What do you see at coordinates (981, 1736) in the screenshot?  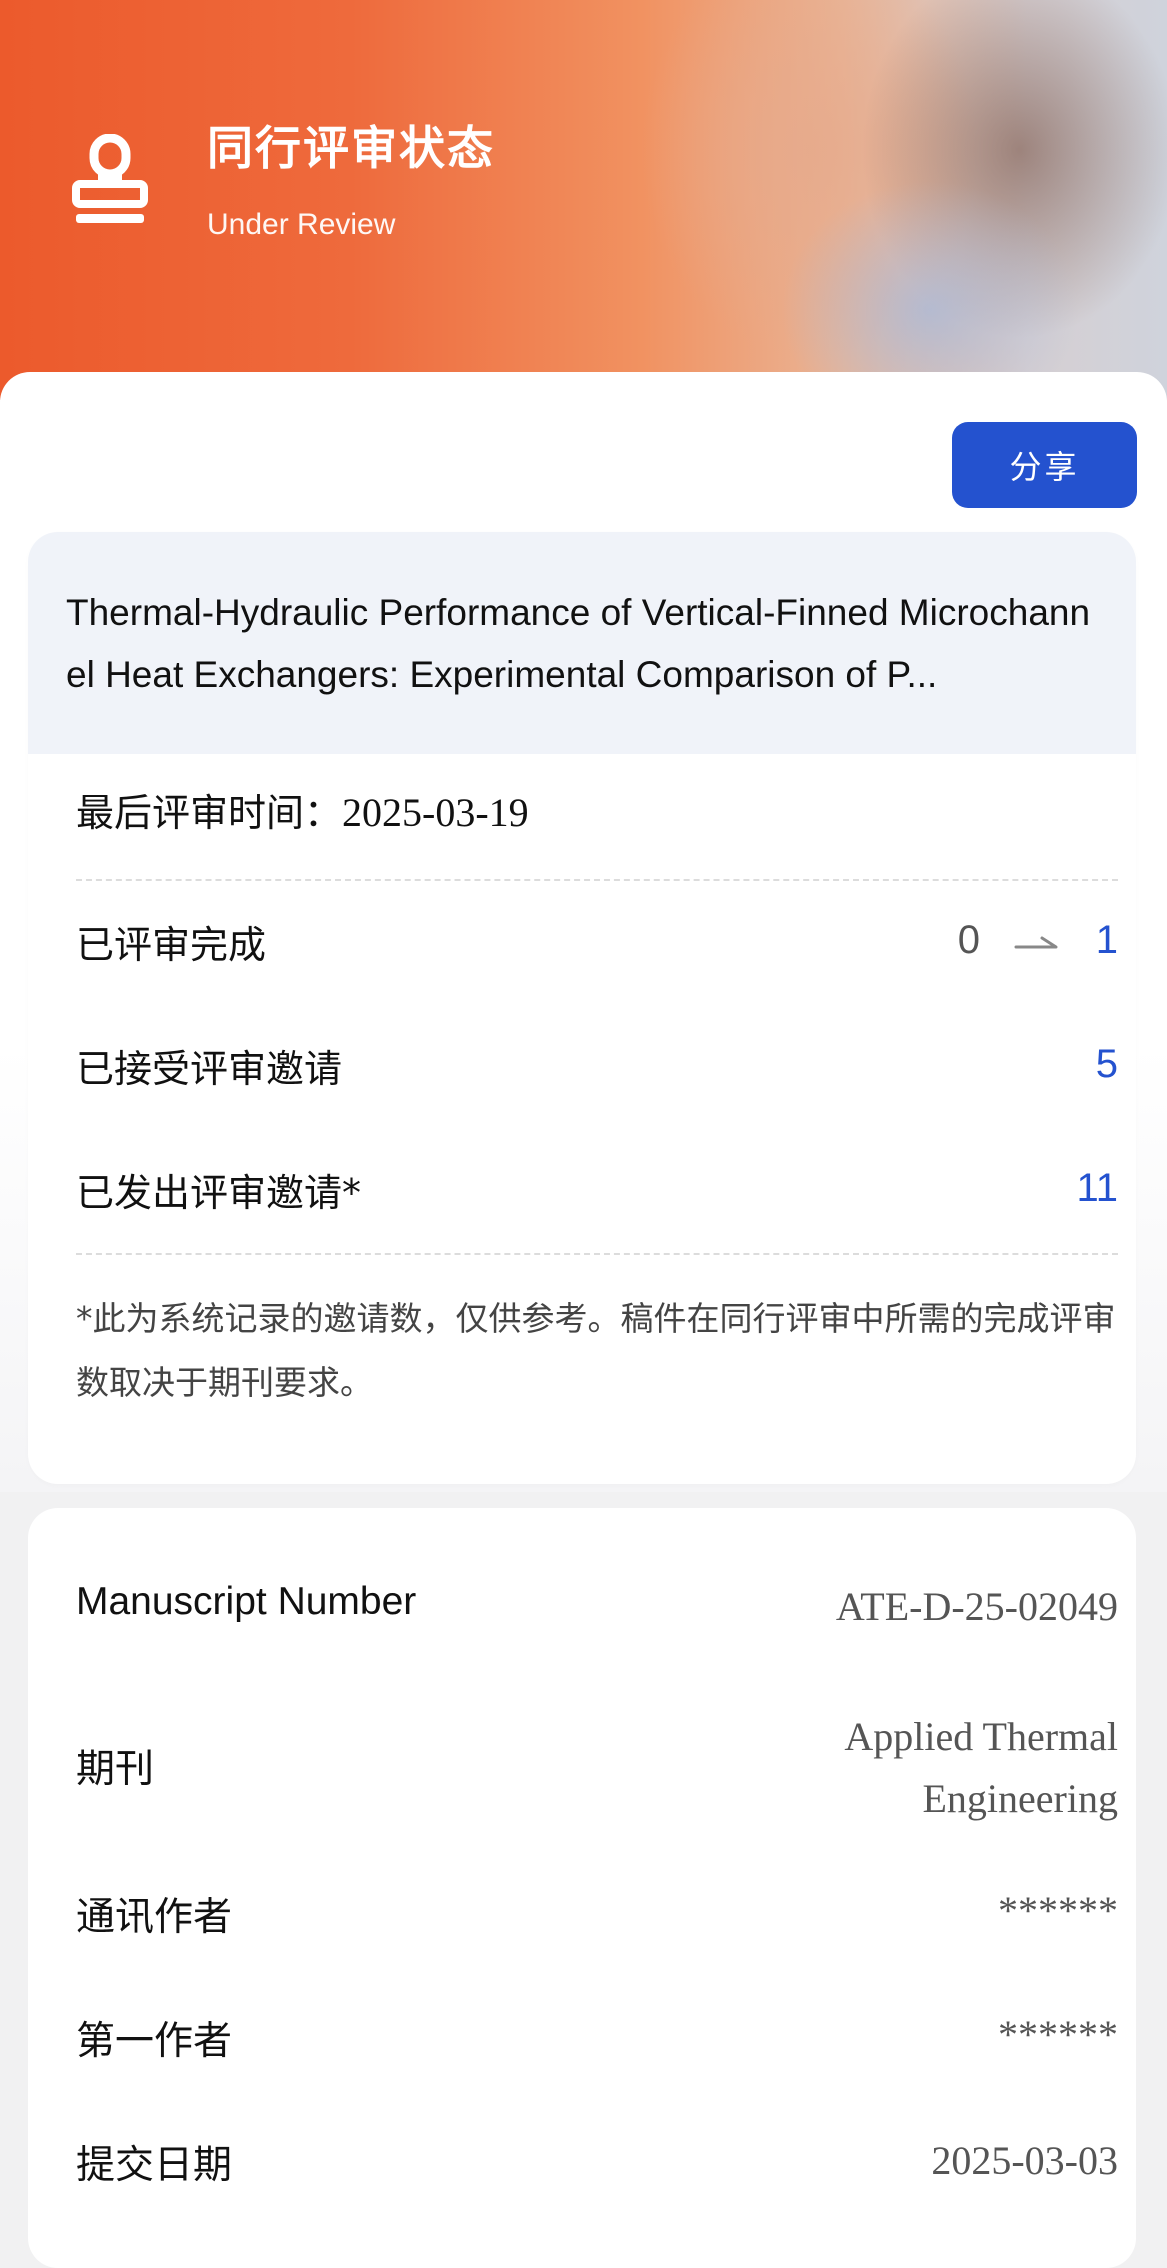 I see `journal-value-line1: Applied Thermal` at bounding box center [981, 1736].